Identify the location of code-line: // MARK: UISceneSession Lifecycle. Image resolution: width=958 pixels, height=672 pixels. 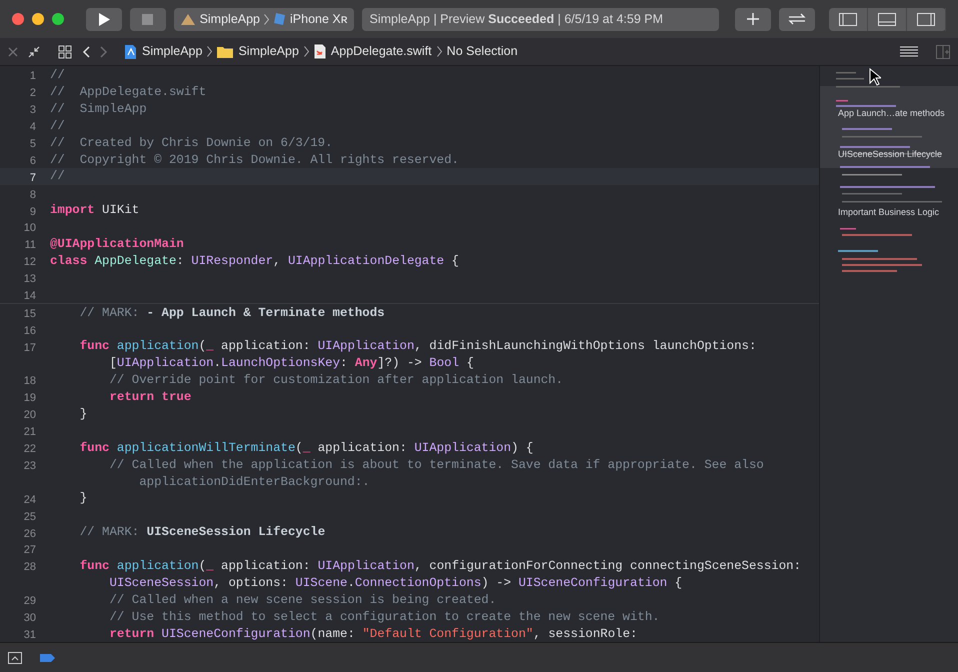
(202, 533).